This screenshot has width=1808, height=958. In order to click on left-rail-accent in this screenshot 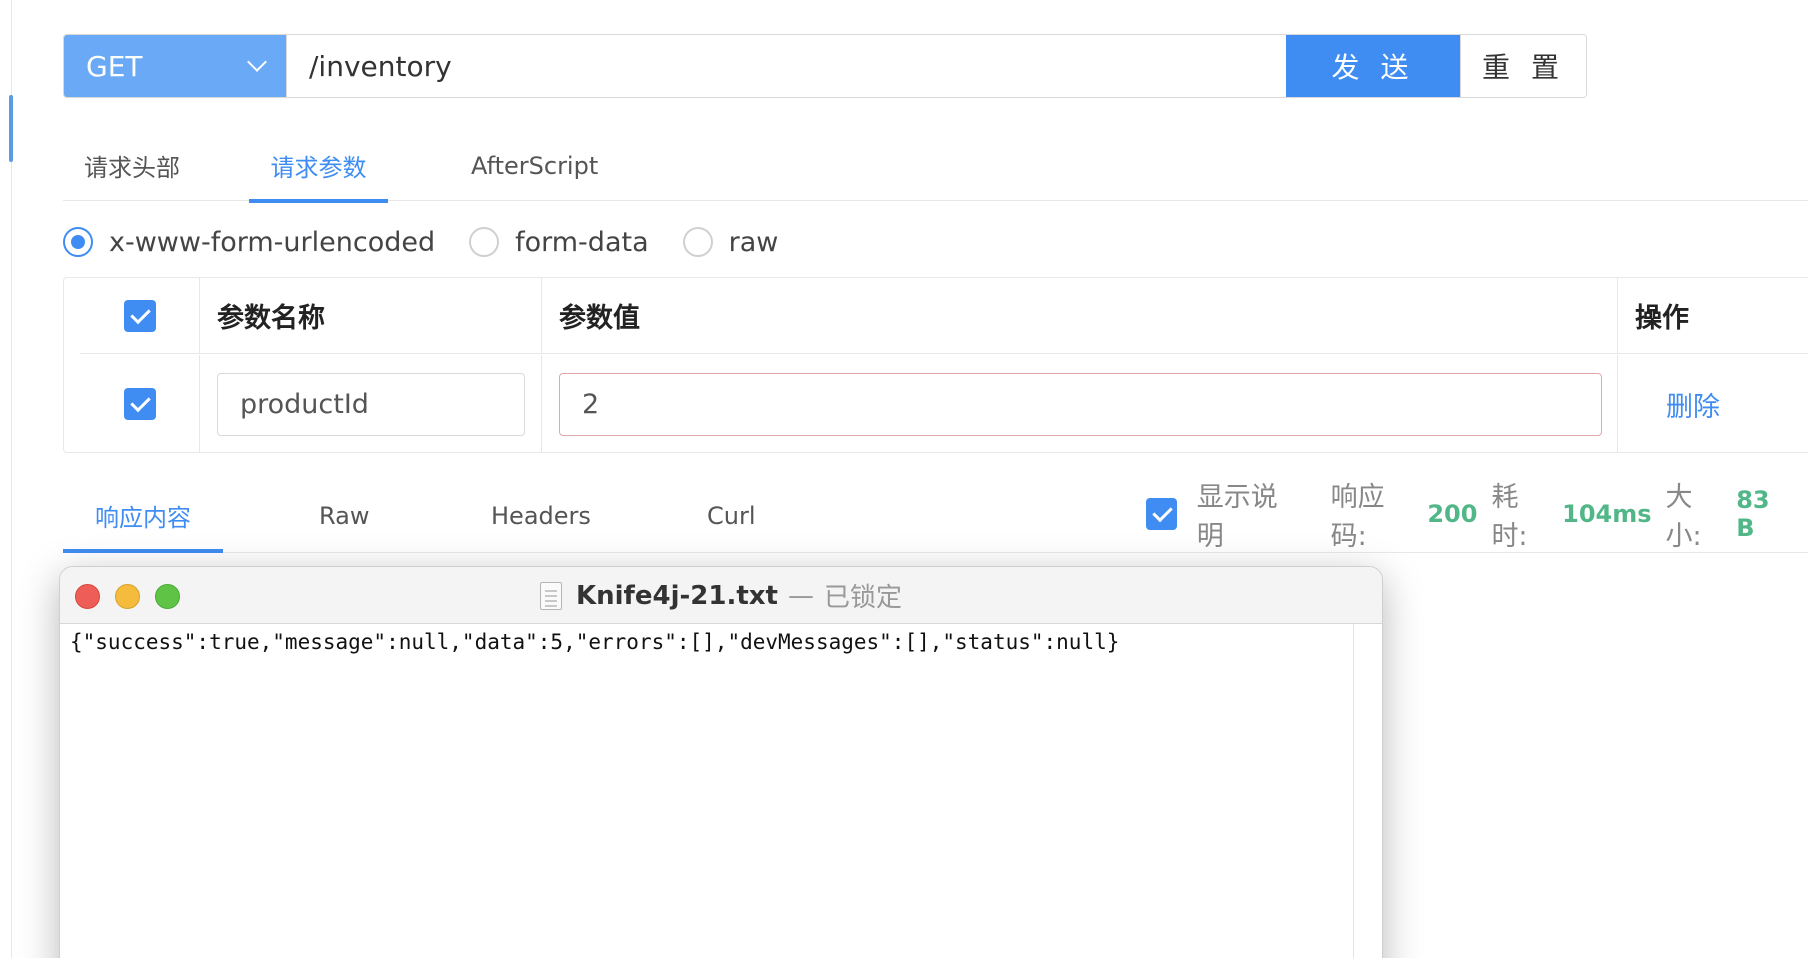, I will do `click(11, 128)`.